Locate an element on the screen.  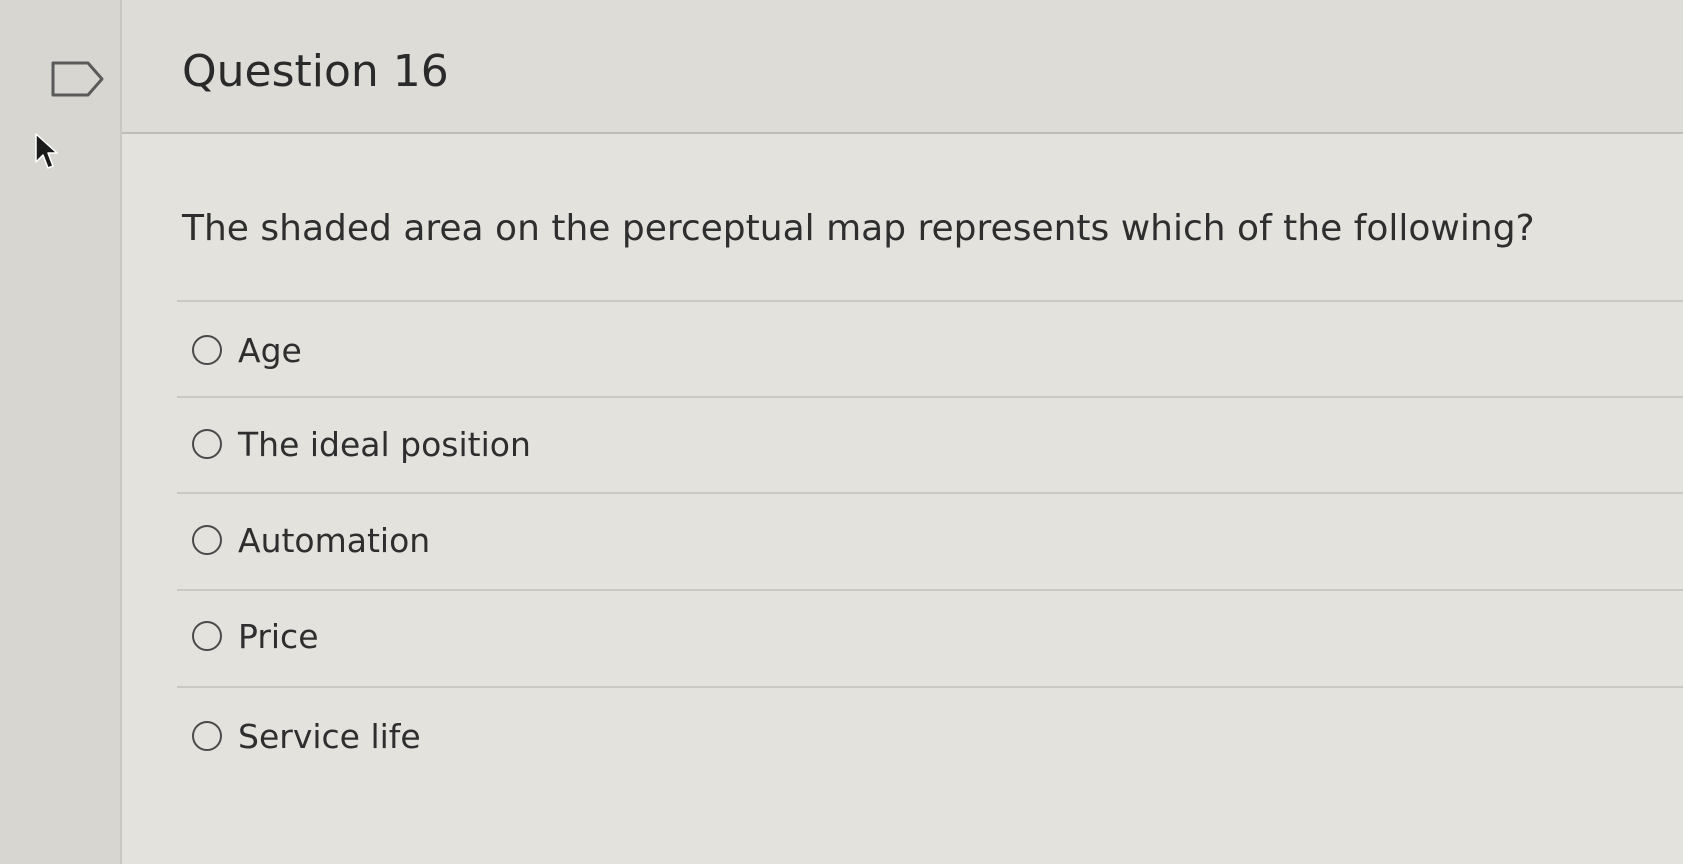
answer-label: The ideal position is located at coordinates (384, 444).